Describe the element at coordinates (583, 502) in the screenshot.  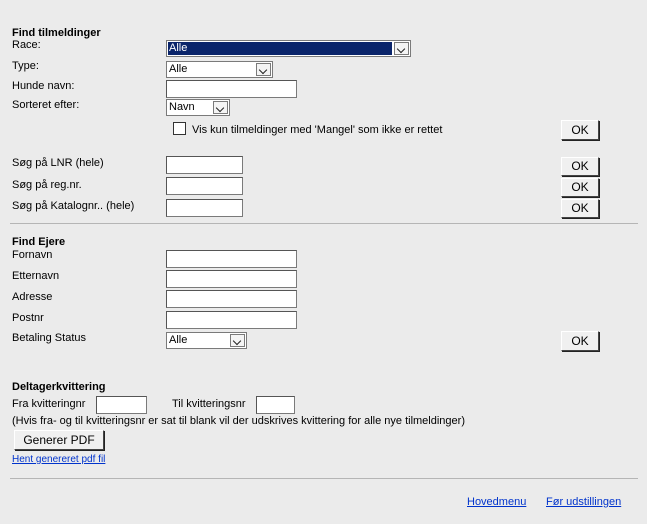
I see `for-udstillingen-link: Før udstillingen` at that location.